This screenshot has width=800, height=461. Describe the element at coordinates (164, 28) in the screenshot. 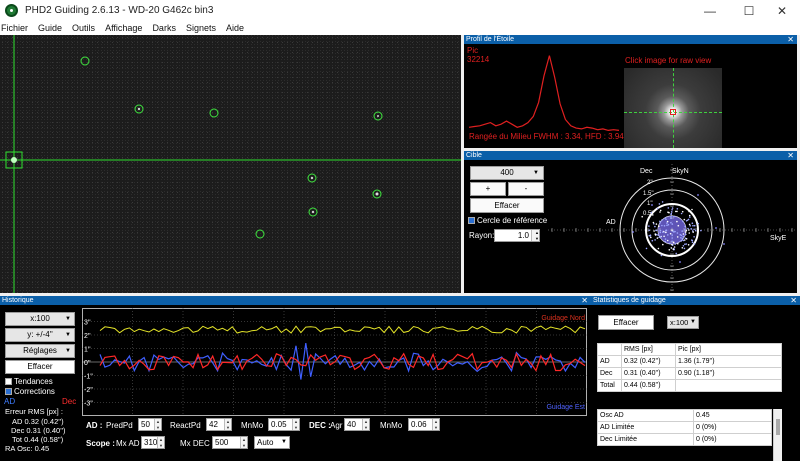

I see `menu-darks: Darks` at that location.